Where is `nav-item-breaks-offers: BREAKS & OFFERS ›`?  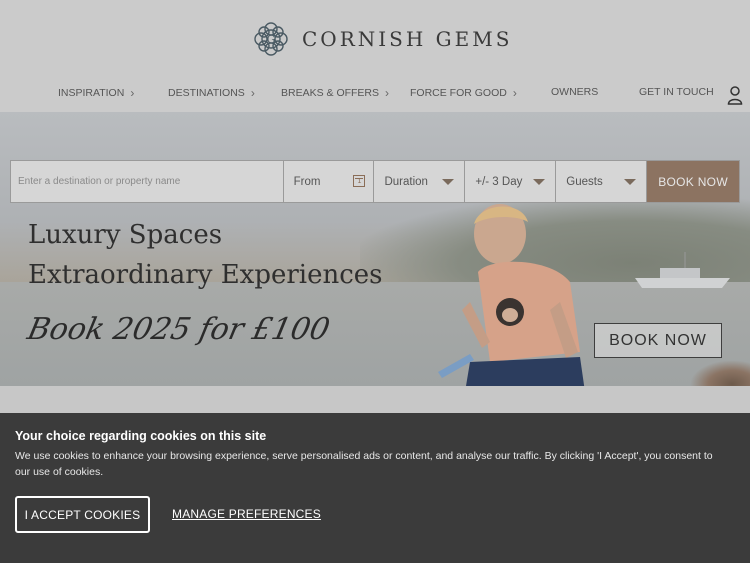
nav-item-breaks-offers: BREAKS & OFFERS › is located at coordinates (335, 93).